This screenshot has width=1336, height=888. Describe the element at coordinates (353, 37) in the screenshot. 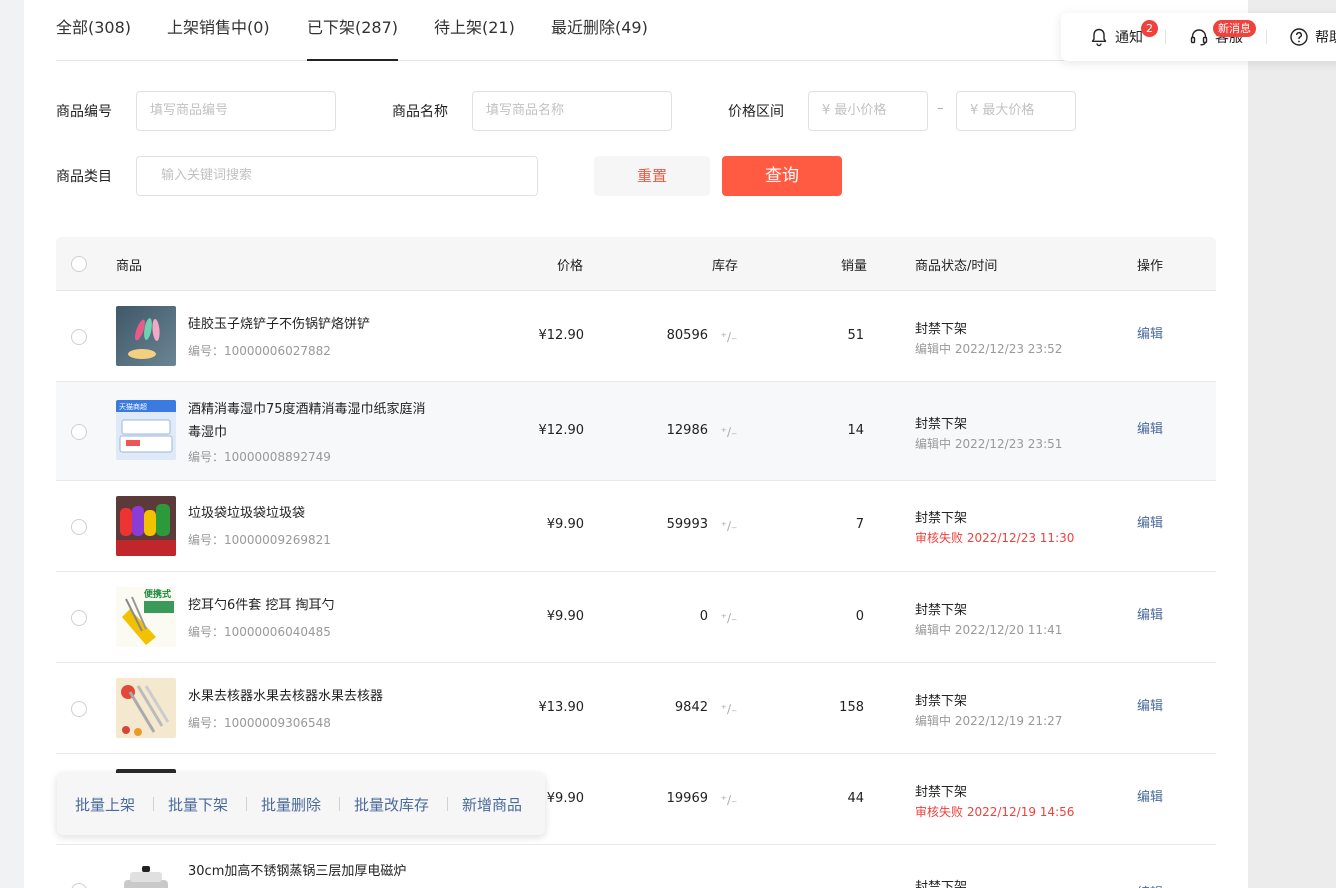

I see `tab-off-shelf: 已下架(287)` at that location.